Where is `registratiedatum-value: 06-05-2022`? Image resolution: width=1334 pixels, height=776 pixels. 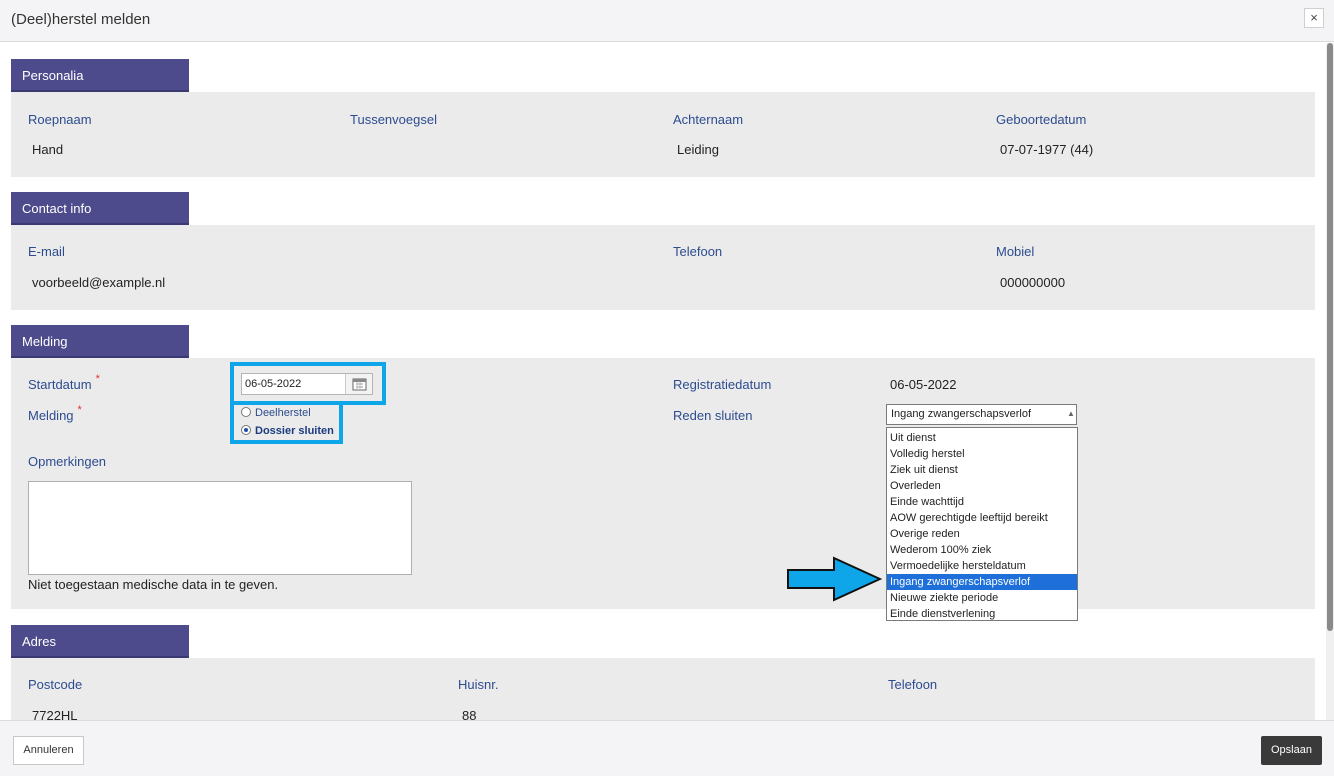 registratiedatum-value: 06-05-2022 is located at coordinates (923, 384).